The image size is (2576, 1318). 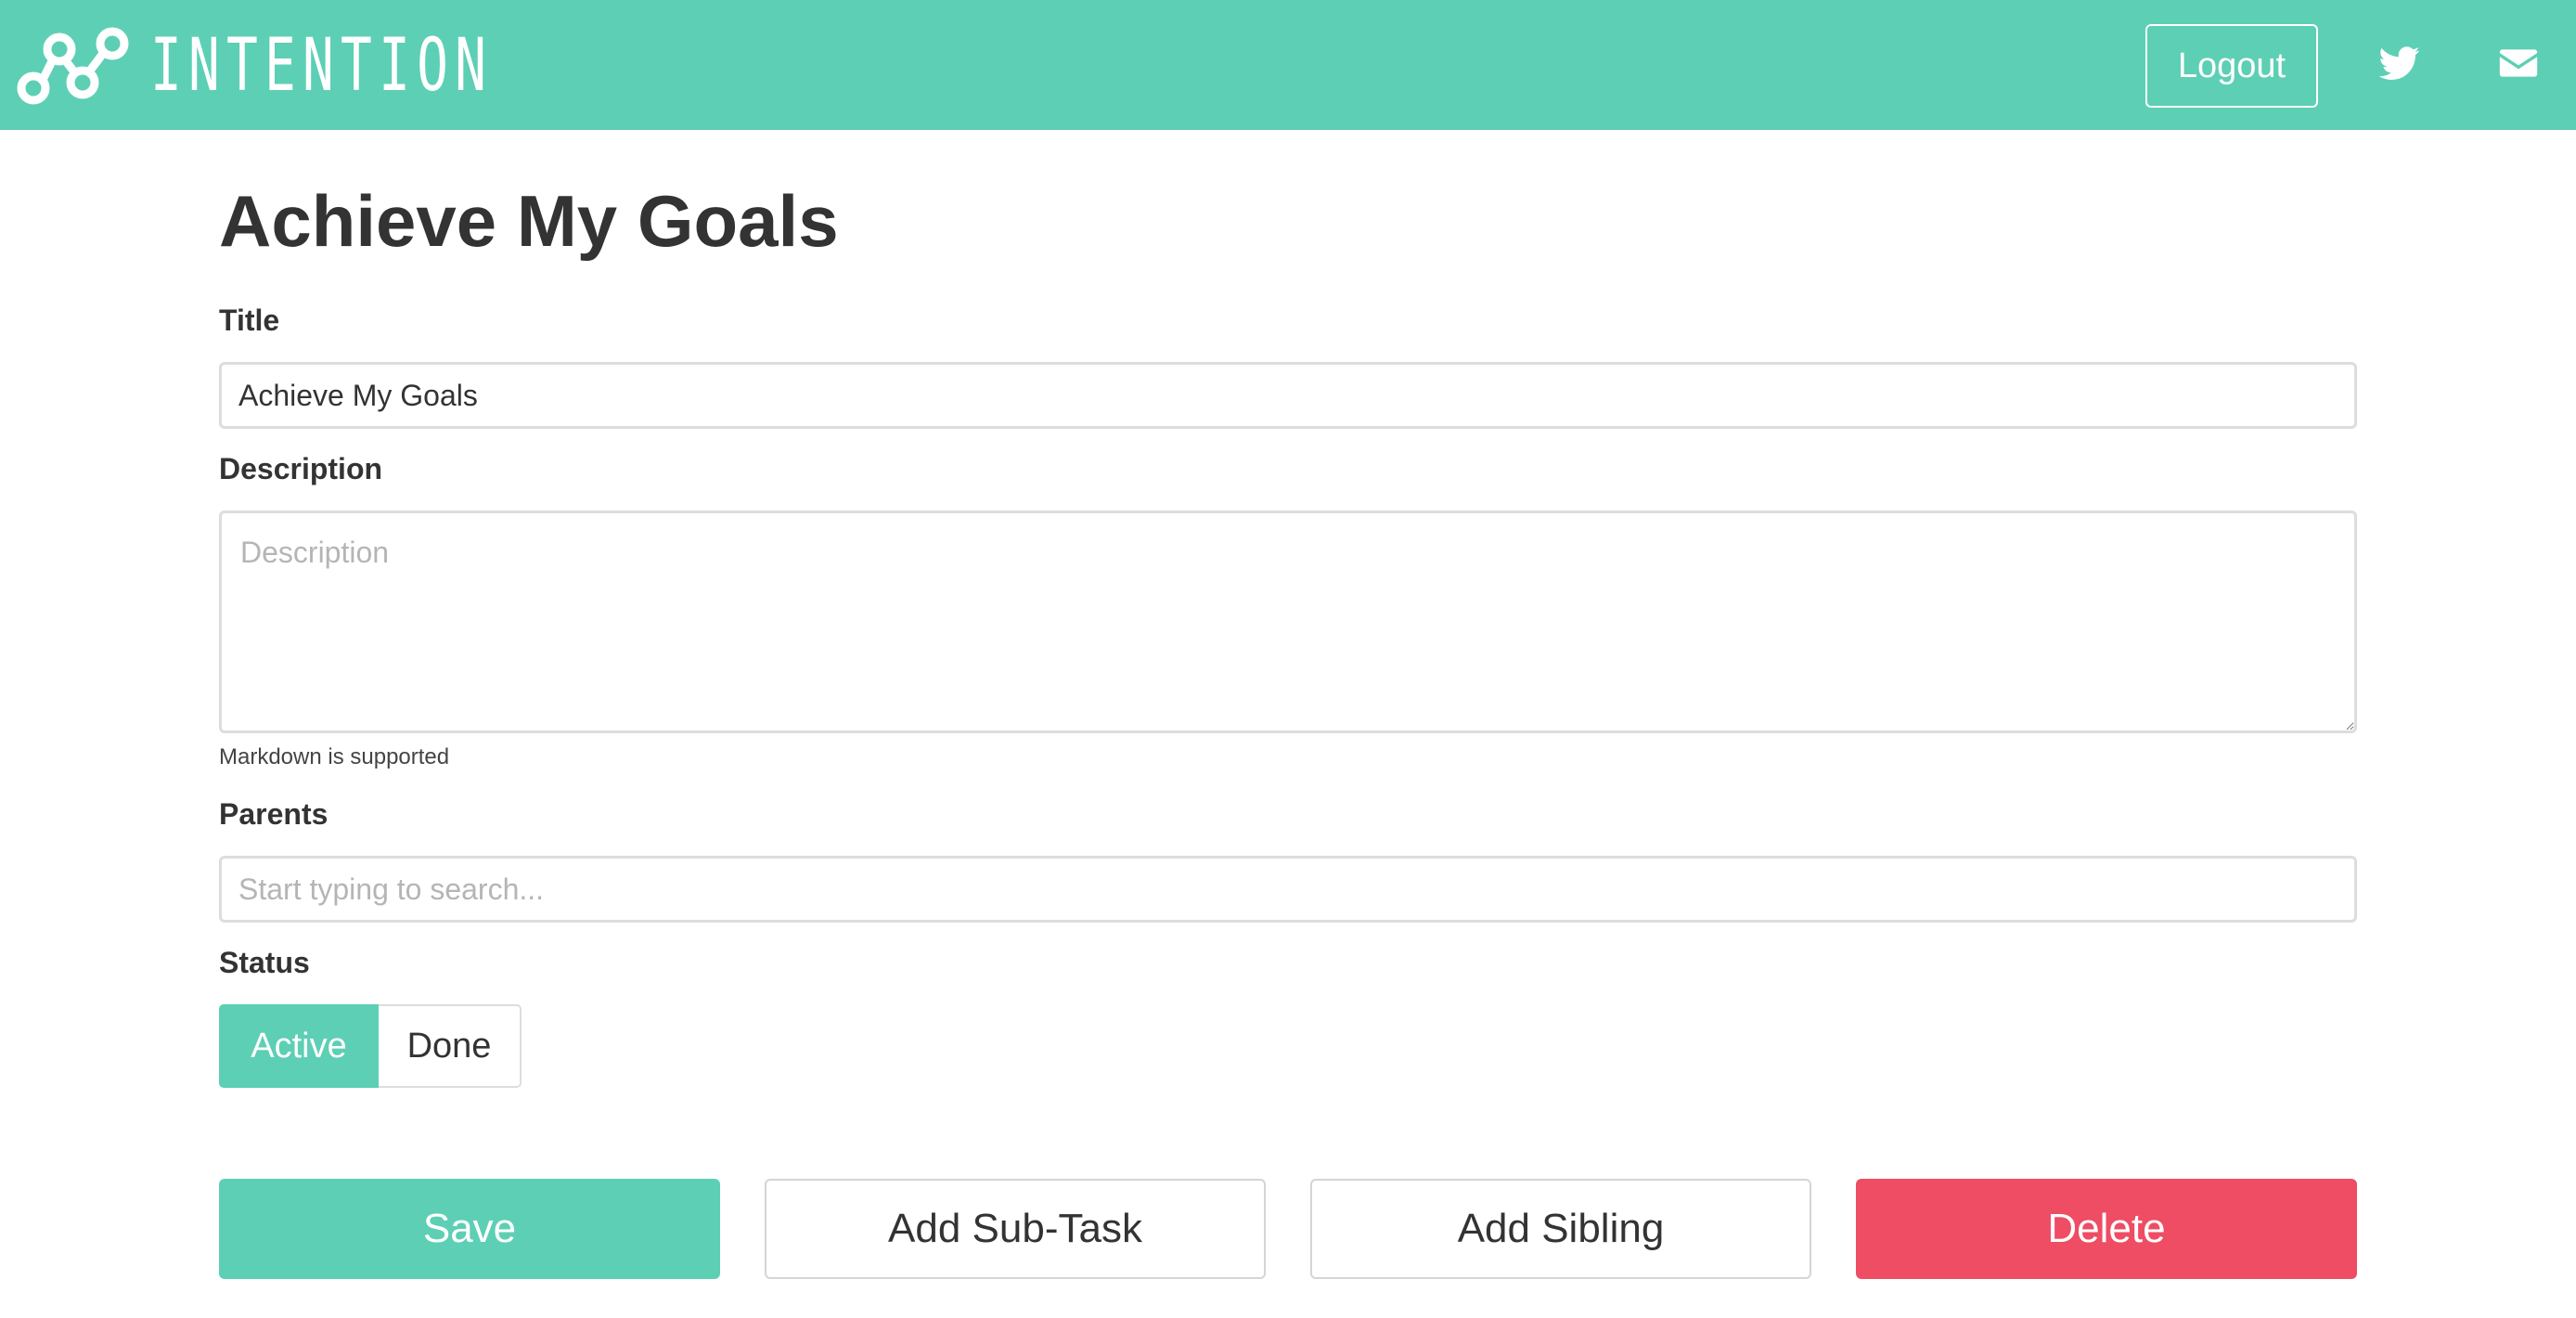 What do you see at coordinates (1288, 65) in the screenshot?
I see `navbar: INTENTION Logout` at bounding box center [1288, 65].